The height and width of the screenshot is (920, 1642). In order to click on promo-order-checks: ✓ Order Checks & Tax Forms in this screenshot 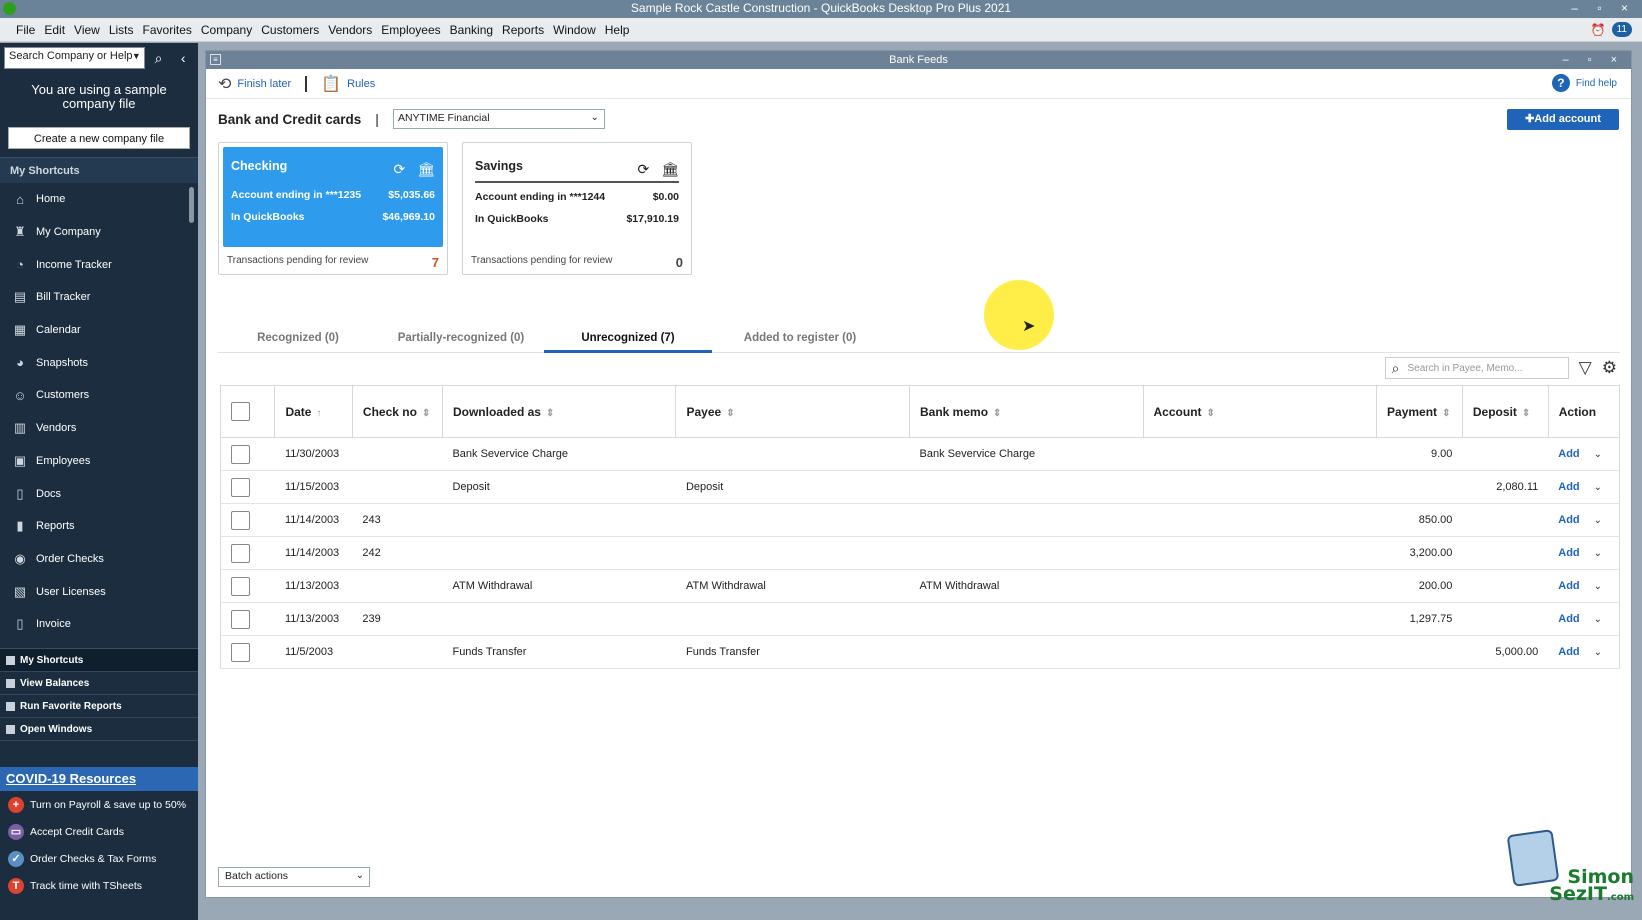, I will do `click(99, 858)`.